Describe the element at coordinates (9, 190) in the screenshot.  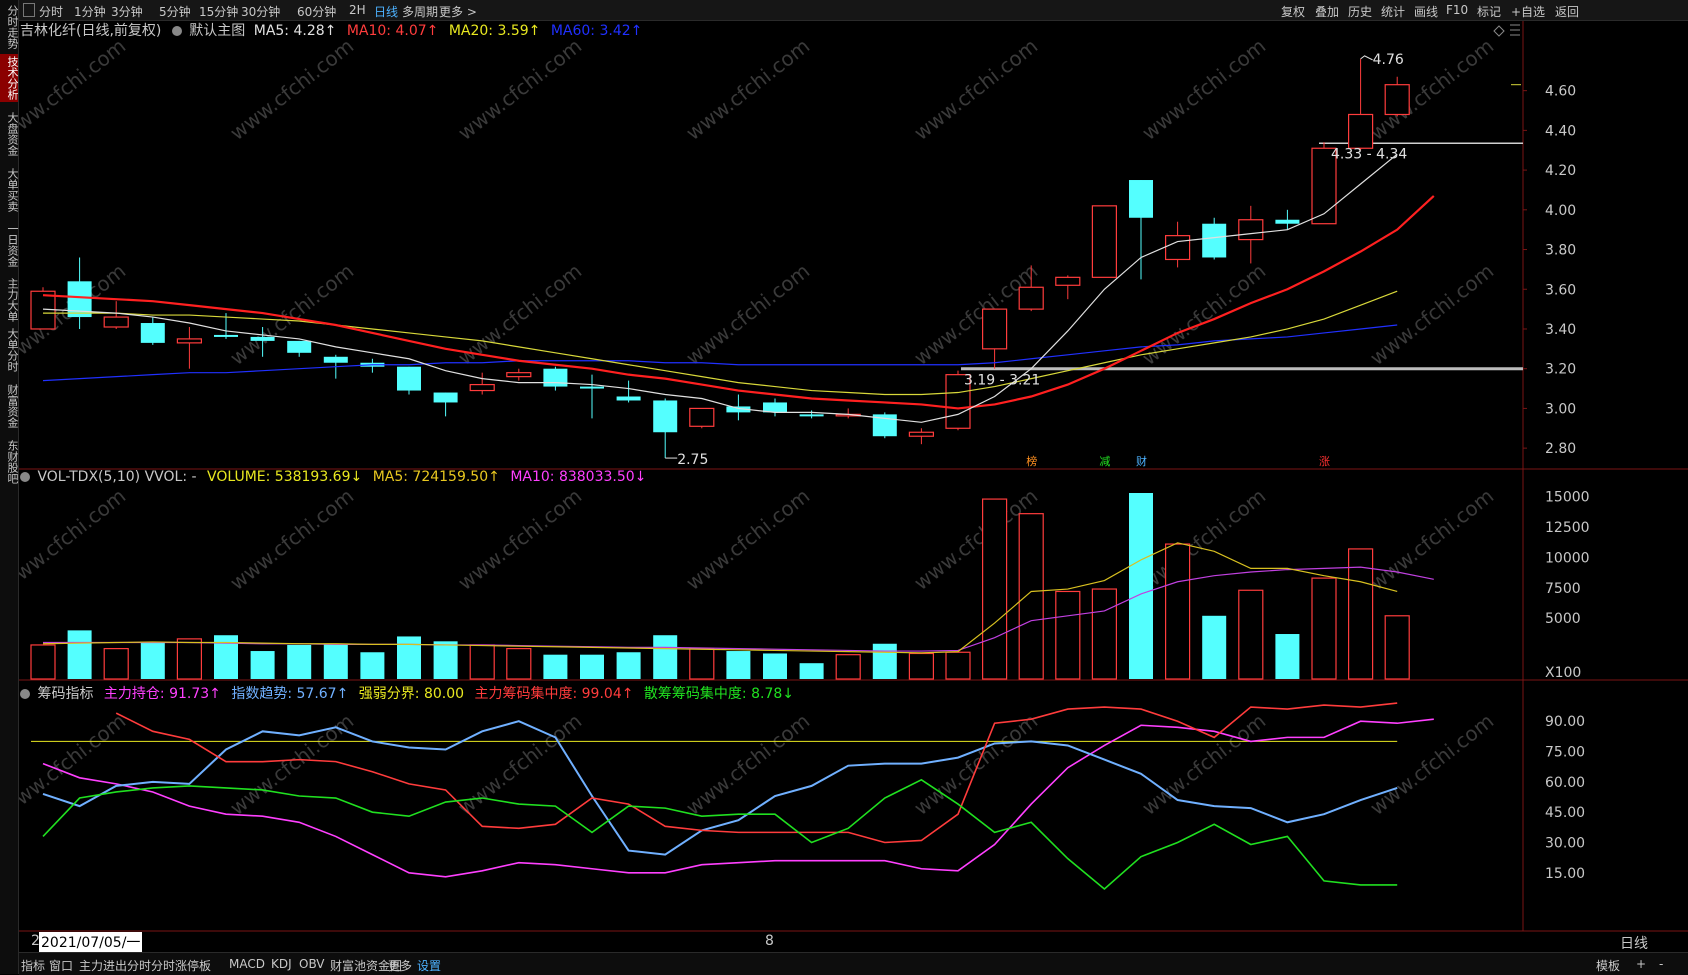
I see `left-tab-4: 大单买卖` at that location.